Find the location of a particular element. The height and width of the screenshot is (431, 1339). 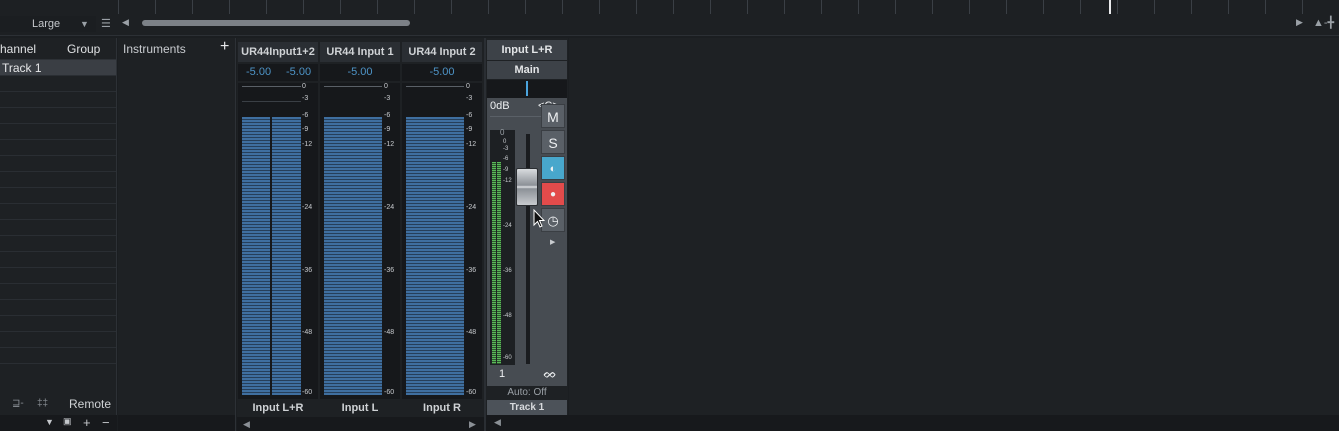

instruments-title: Instruments is located at coordinates (154, 49).